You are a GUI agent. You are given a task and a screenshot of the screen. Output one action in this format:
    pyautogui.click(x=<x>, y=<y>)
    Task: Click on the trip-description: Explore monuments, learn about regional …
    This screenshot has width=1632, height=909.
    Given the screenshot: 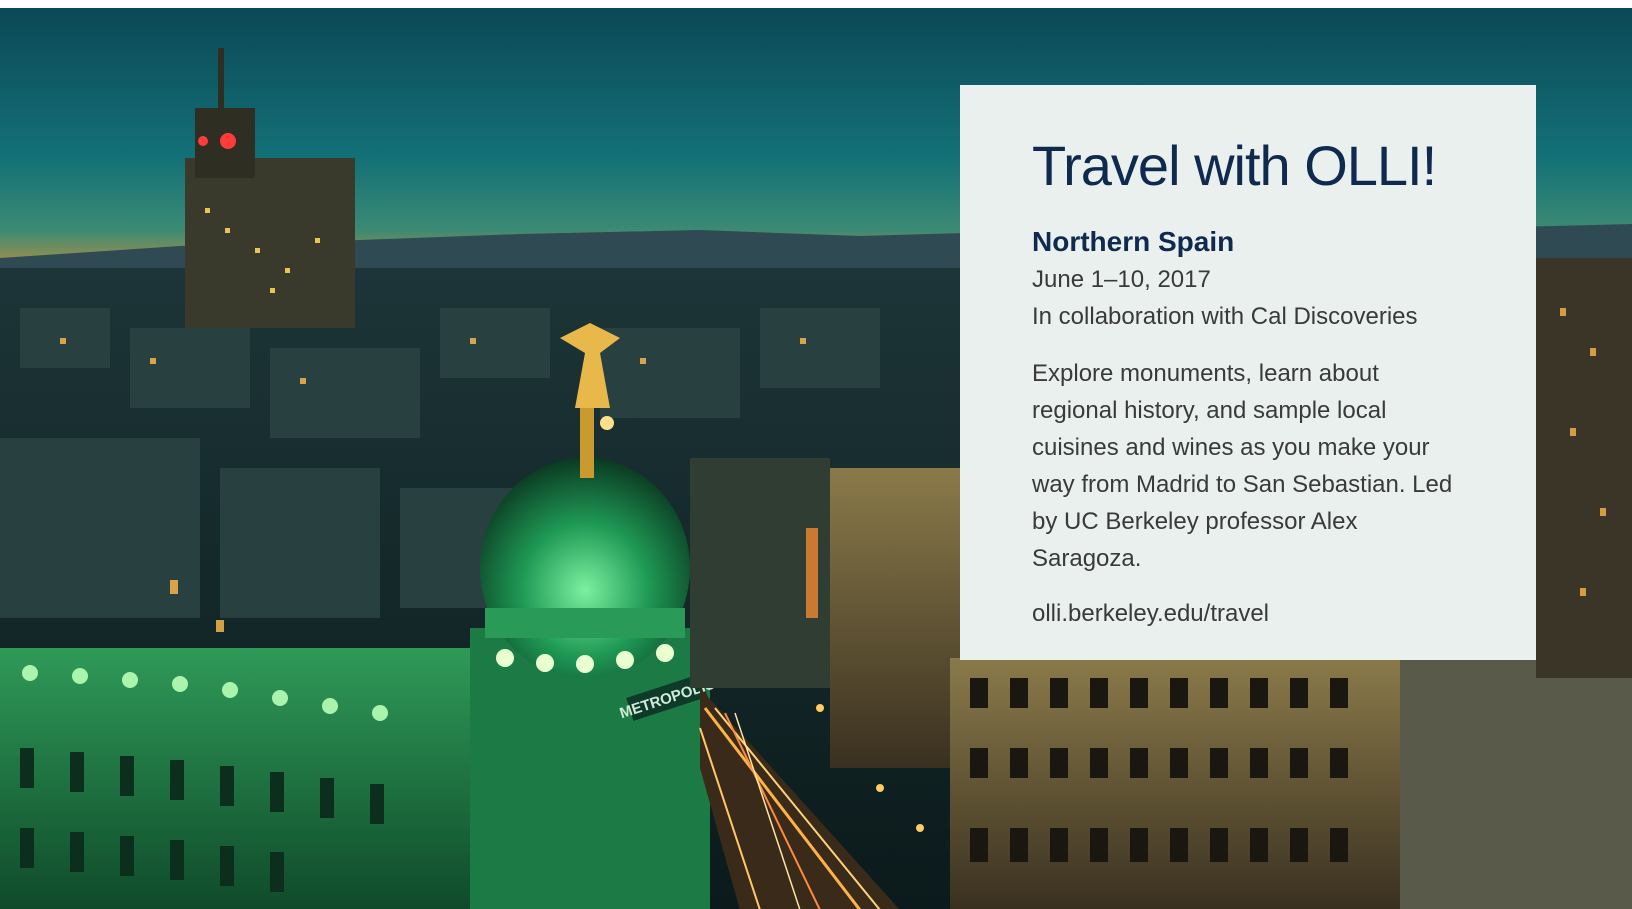 What is the action you would take?
    pyautogui.click(x=1242, y=466)
    